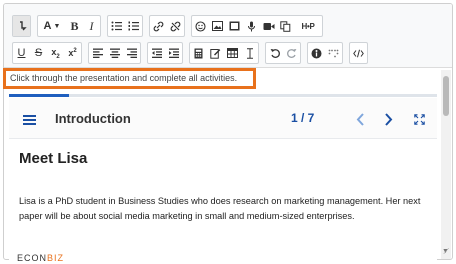 The height and width of the screenshot is (264, 456). I want to click on unlink-icon, so click(175, 26).